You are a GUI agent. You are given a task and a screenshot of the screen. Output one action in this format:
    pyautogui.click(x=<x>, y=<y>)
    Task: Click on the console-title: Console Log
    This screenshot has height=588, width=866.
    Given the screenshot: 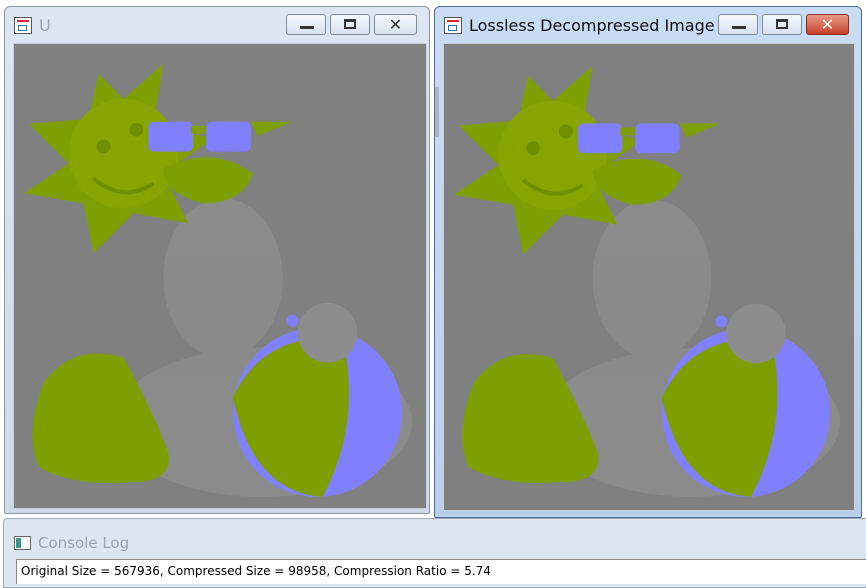 What is the action you would take?
    pyautogui.click(x=84, y=543)
    